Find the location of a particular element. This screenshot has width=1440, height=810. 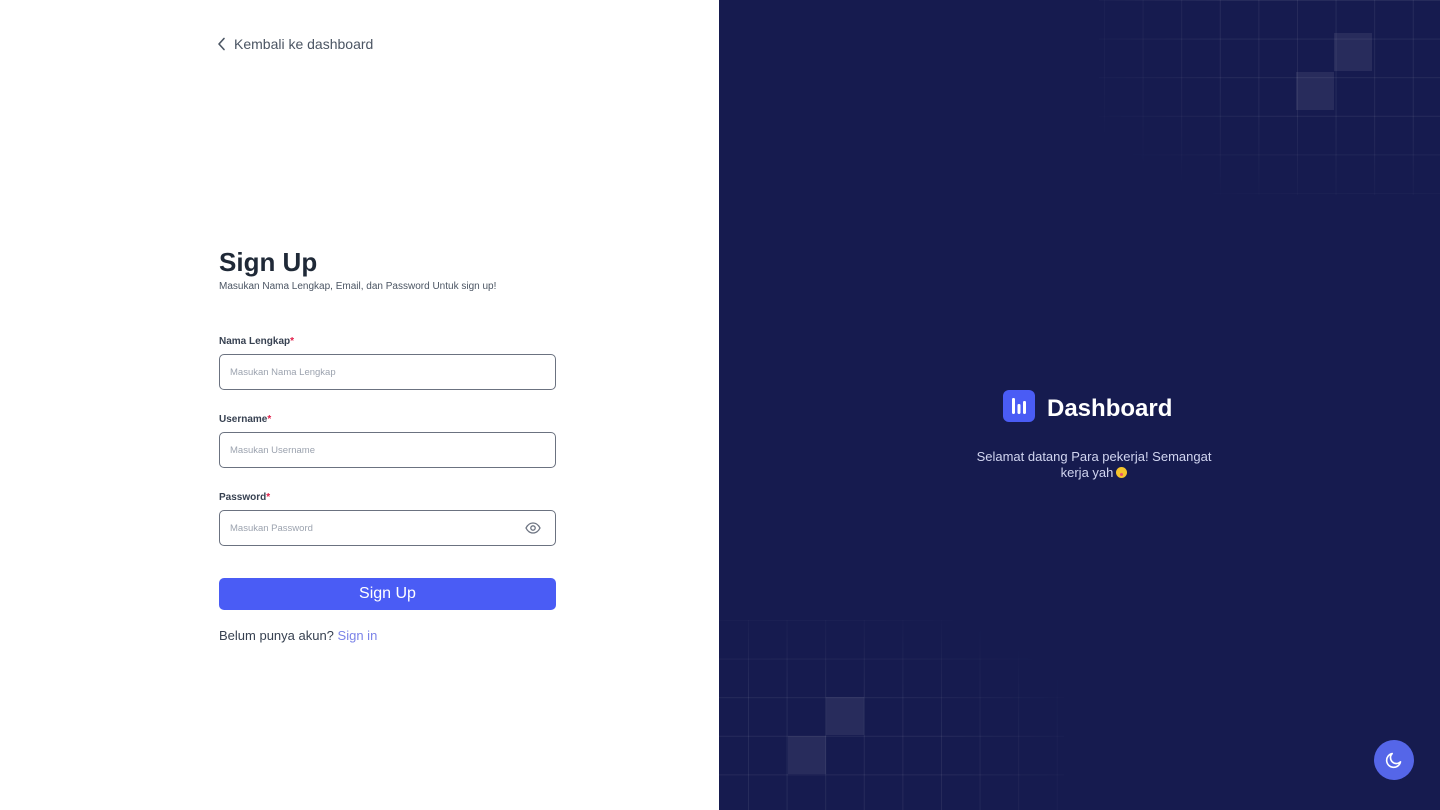

sign-in-prompt: Belum punya akun? Sign in is located at coordinates (298, 635).